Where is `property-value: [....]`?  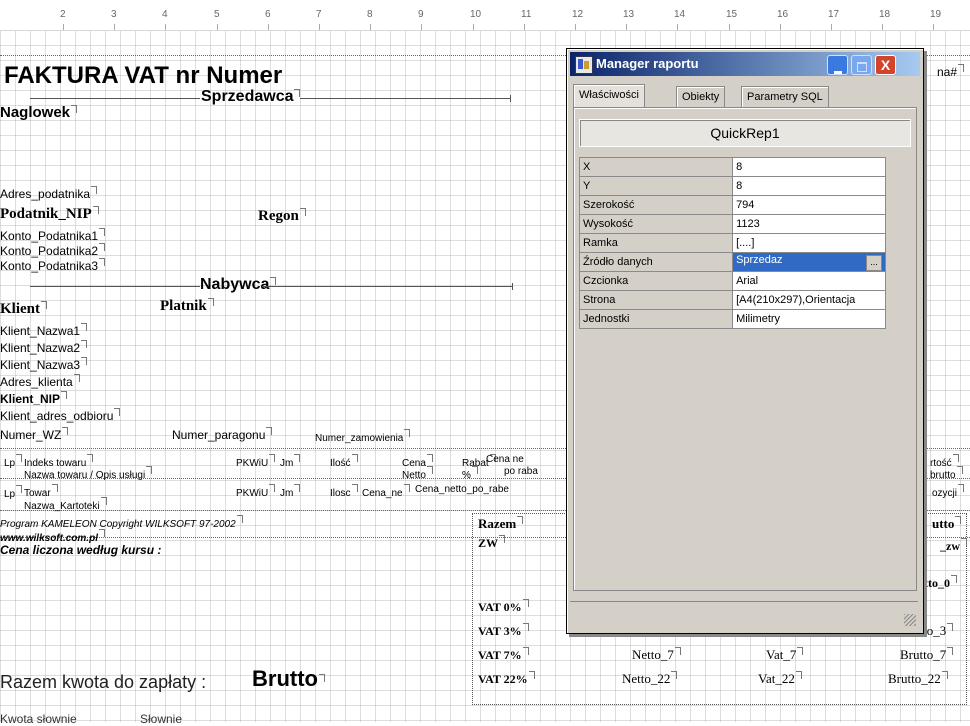
property-value: [....] is located at coordinates (809, 243).